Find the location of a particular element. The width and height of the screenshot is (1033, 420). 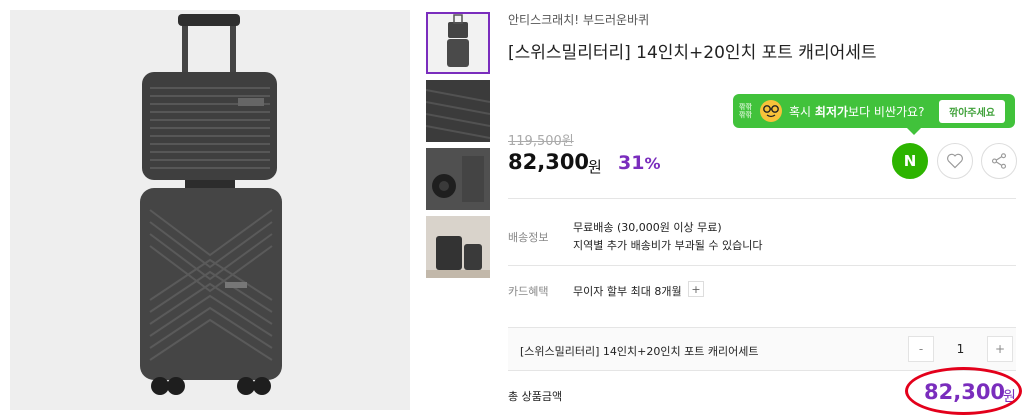

lowest-price-tooltip: 깎깎깎깎 혹시 최저가보다 비싼가요? 깎아주세요 is located at coordinates (874, 114).